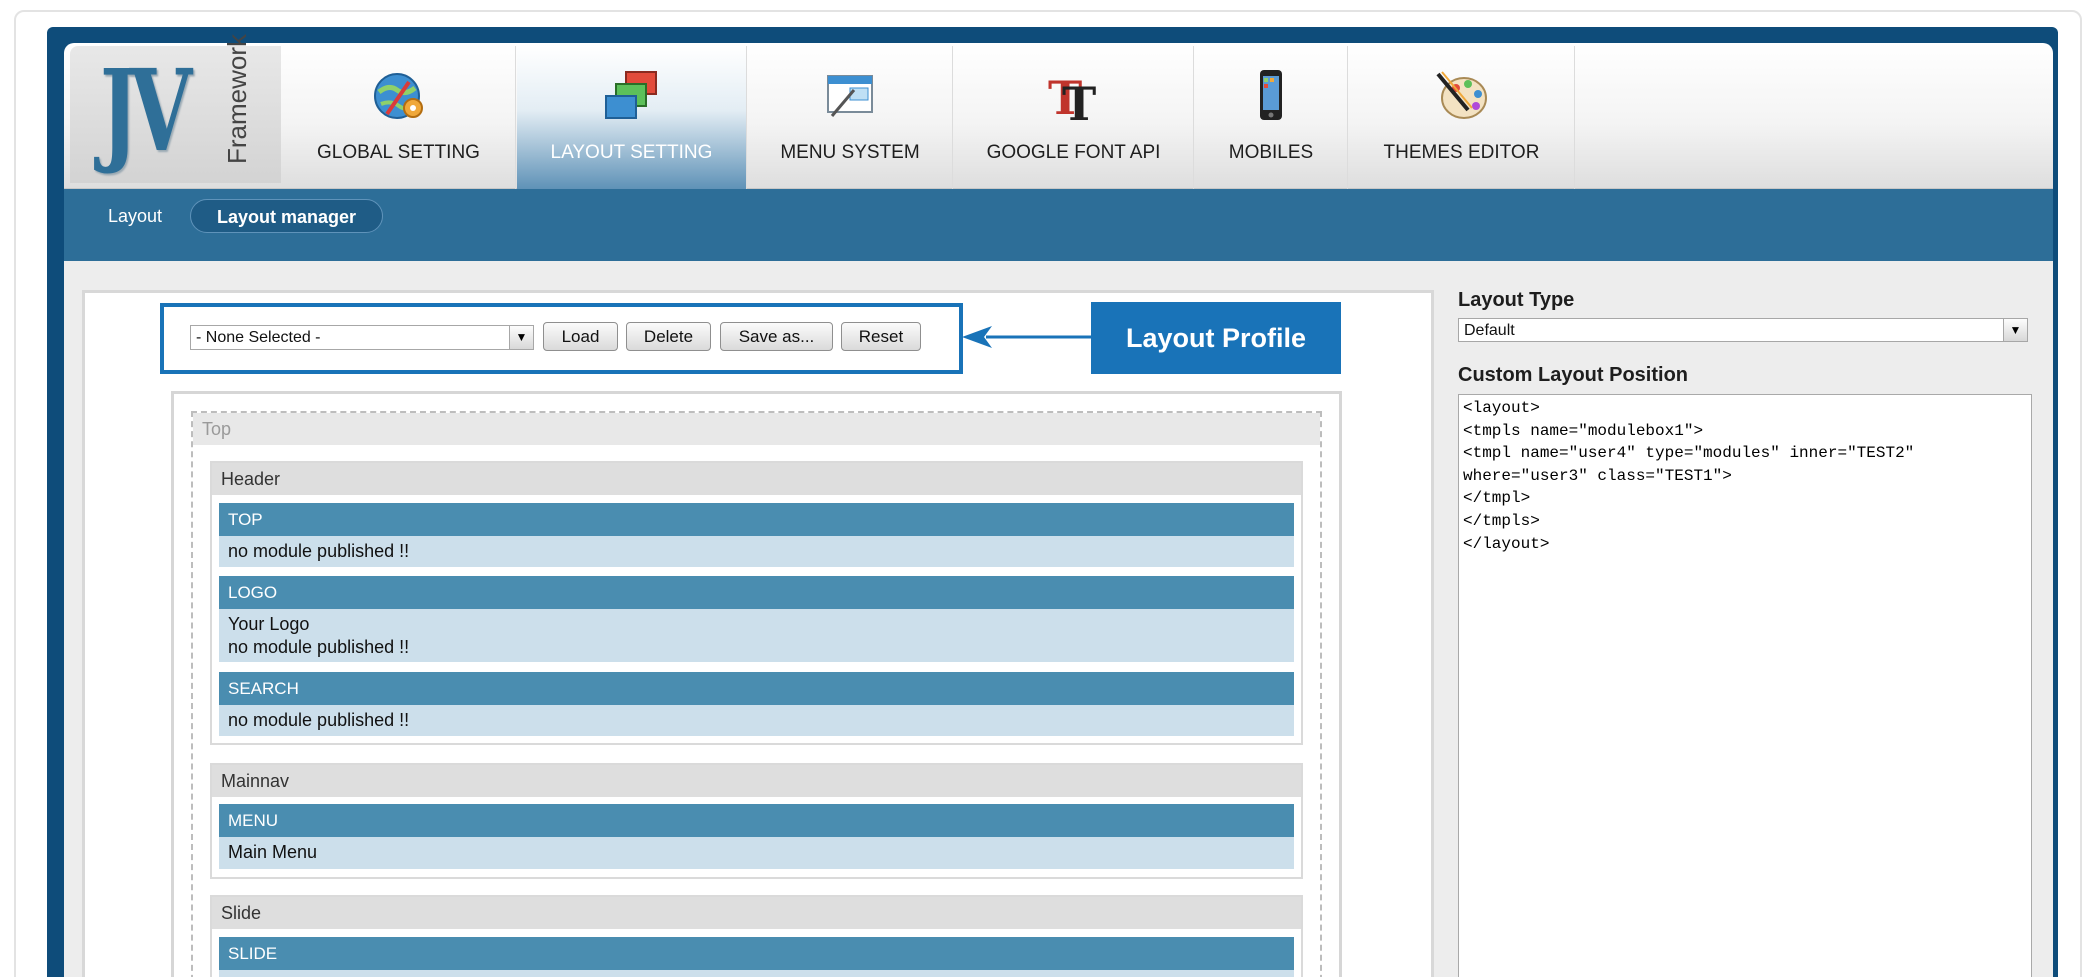  I want to click on subnav-layout: Layout, so click(135, 216).